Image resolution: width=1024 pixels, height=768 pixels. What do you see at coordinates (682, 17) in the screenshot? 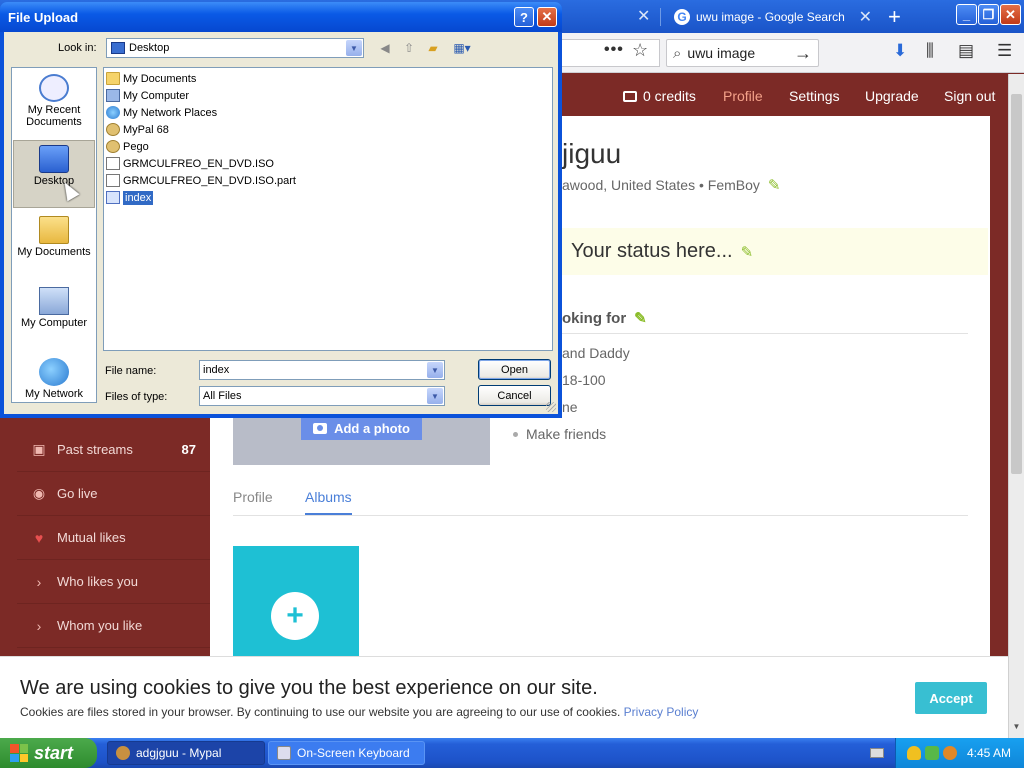
I see `google-icon: G` at bounding box center [682, 17].